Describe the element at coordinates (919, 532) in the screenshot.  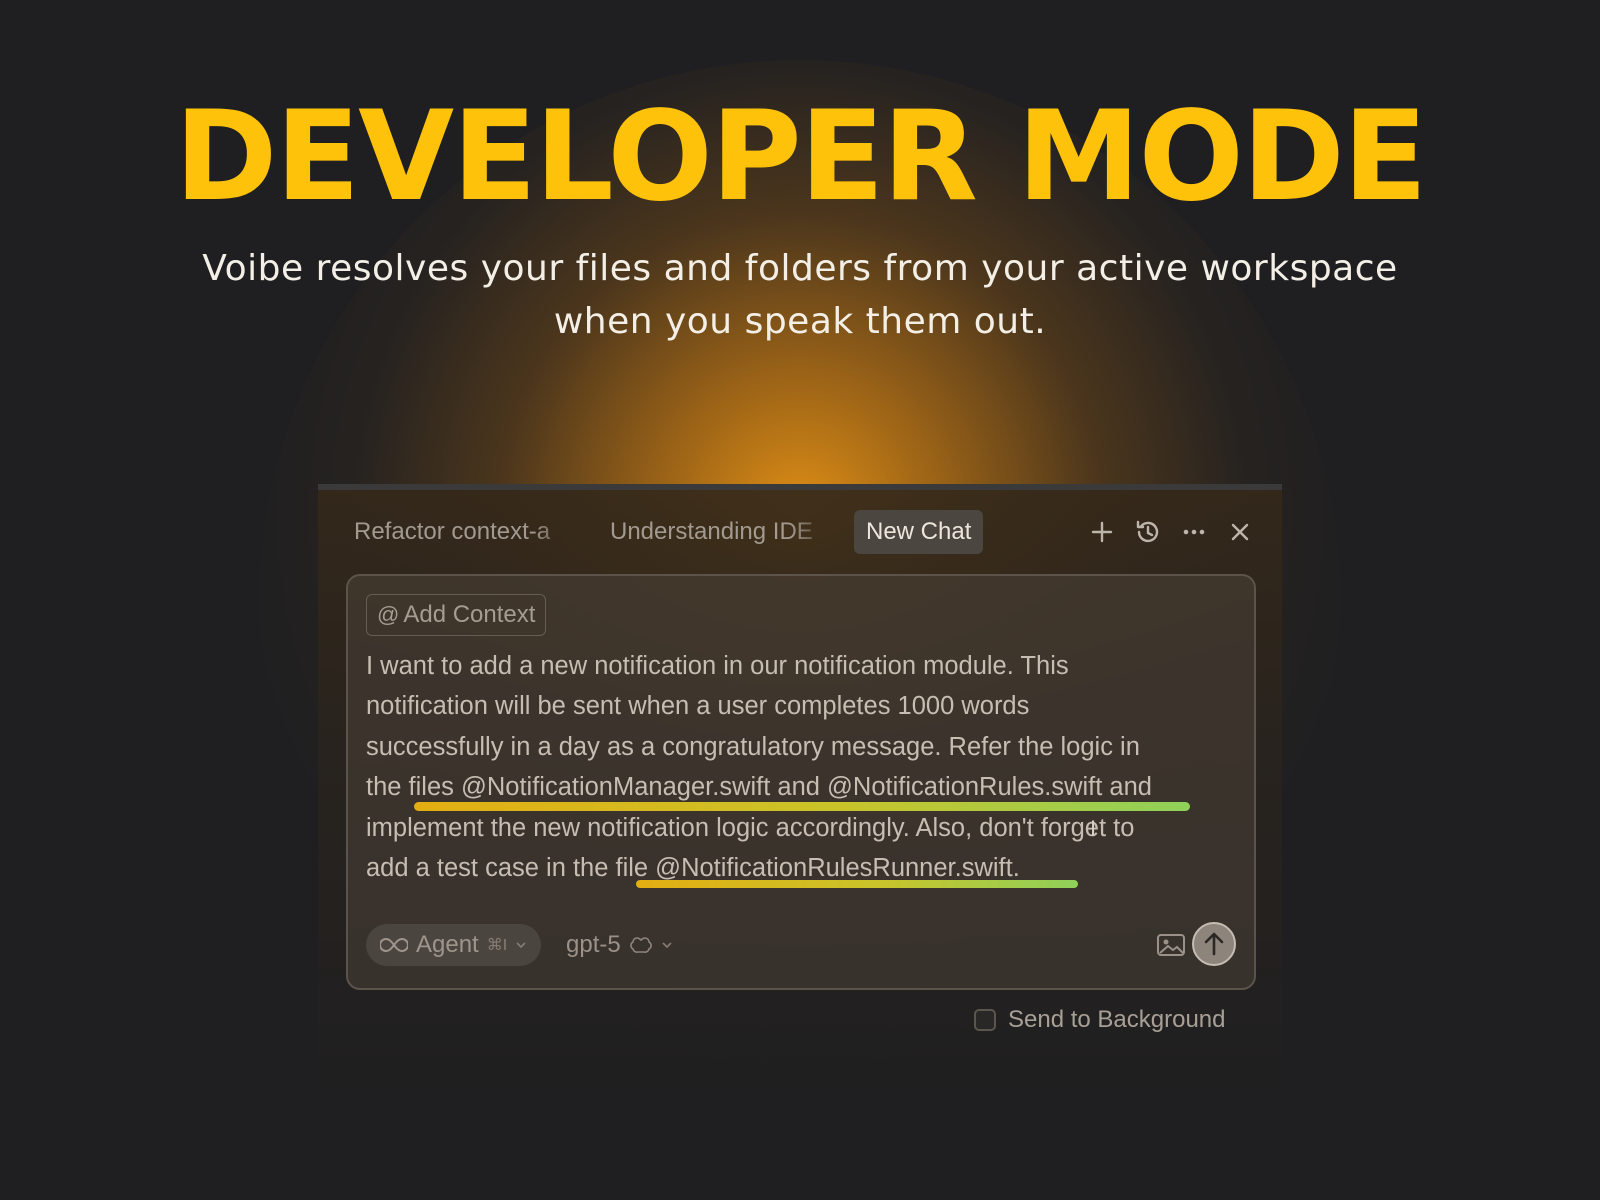
I see `tab-new-chat: New Chat` at that location.